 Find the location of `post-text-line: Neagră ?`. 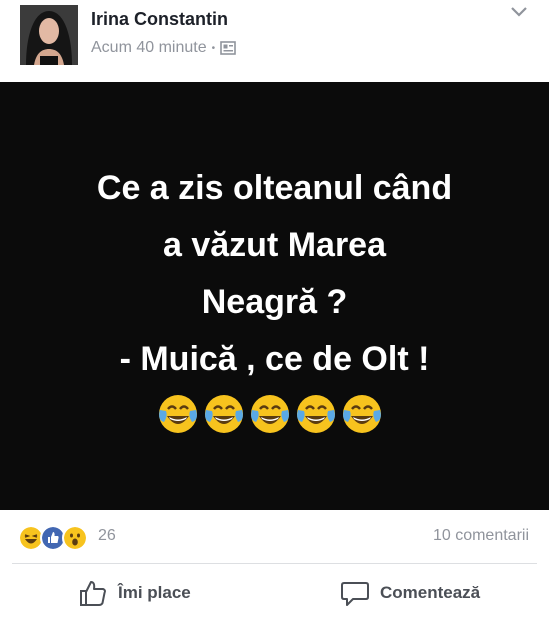

post-text-line: Neagră ? is located at coordinates (274, 302).